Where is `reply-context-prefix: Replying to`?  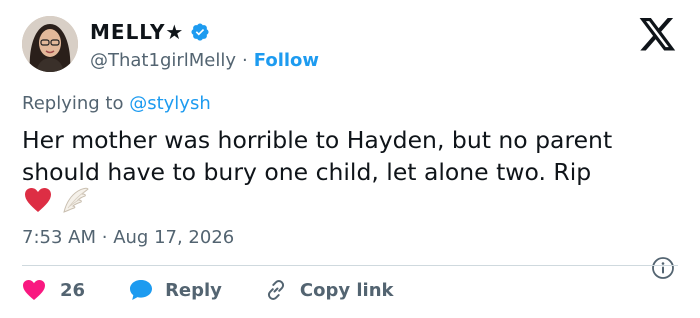 reply-context-prefix: Replying to is located at coordinates (73, 103).